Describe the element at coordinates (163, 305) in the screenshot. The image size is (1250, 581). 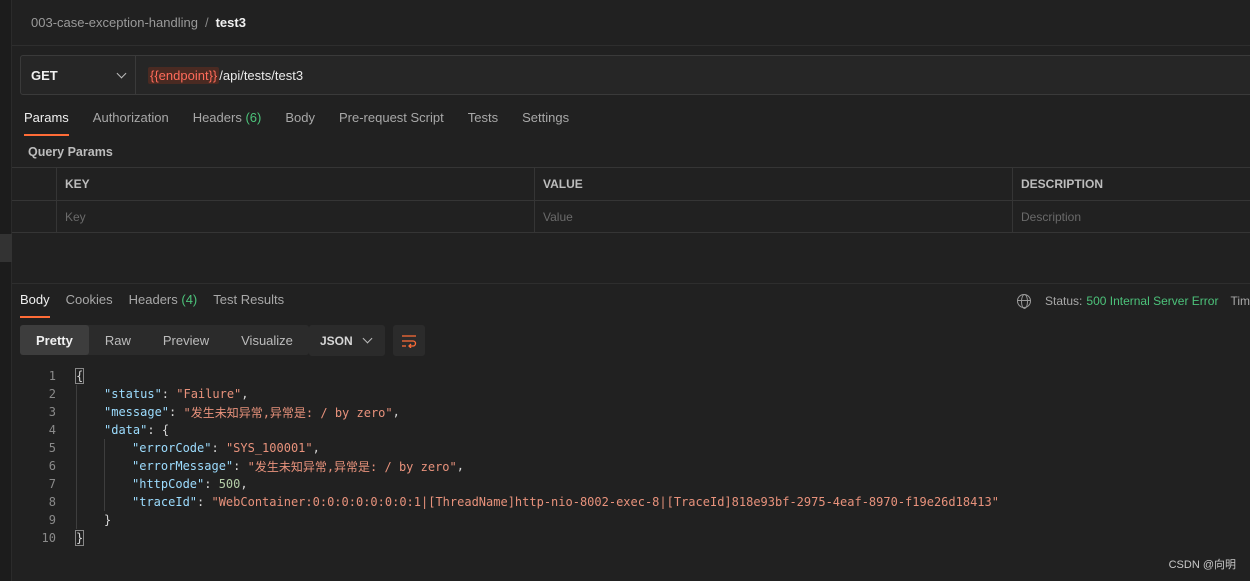
I see `tab-response-headers: Headers (4)` at that location.